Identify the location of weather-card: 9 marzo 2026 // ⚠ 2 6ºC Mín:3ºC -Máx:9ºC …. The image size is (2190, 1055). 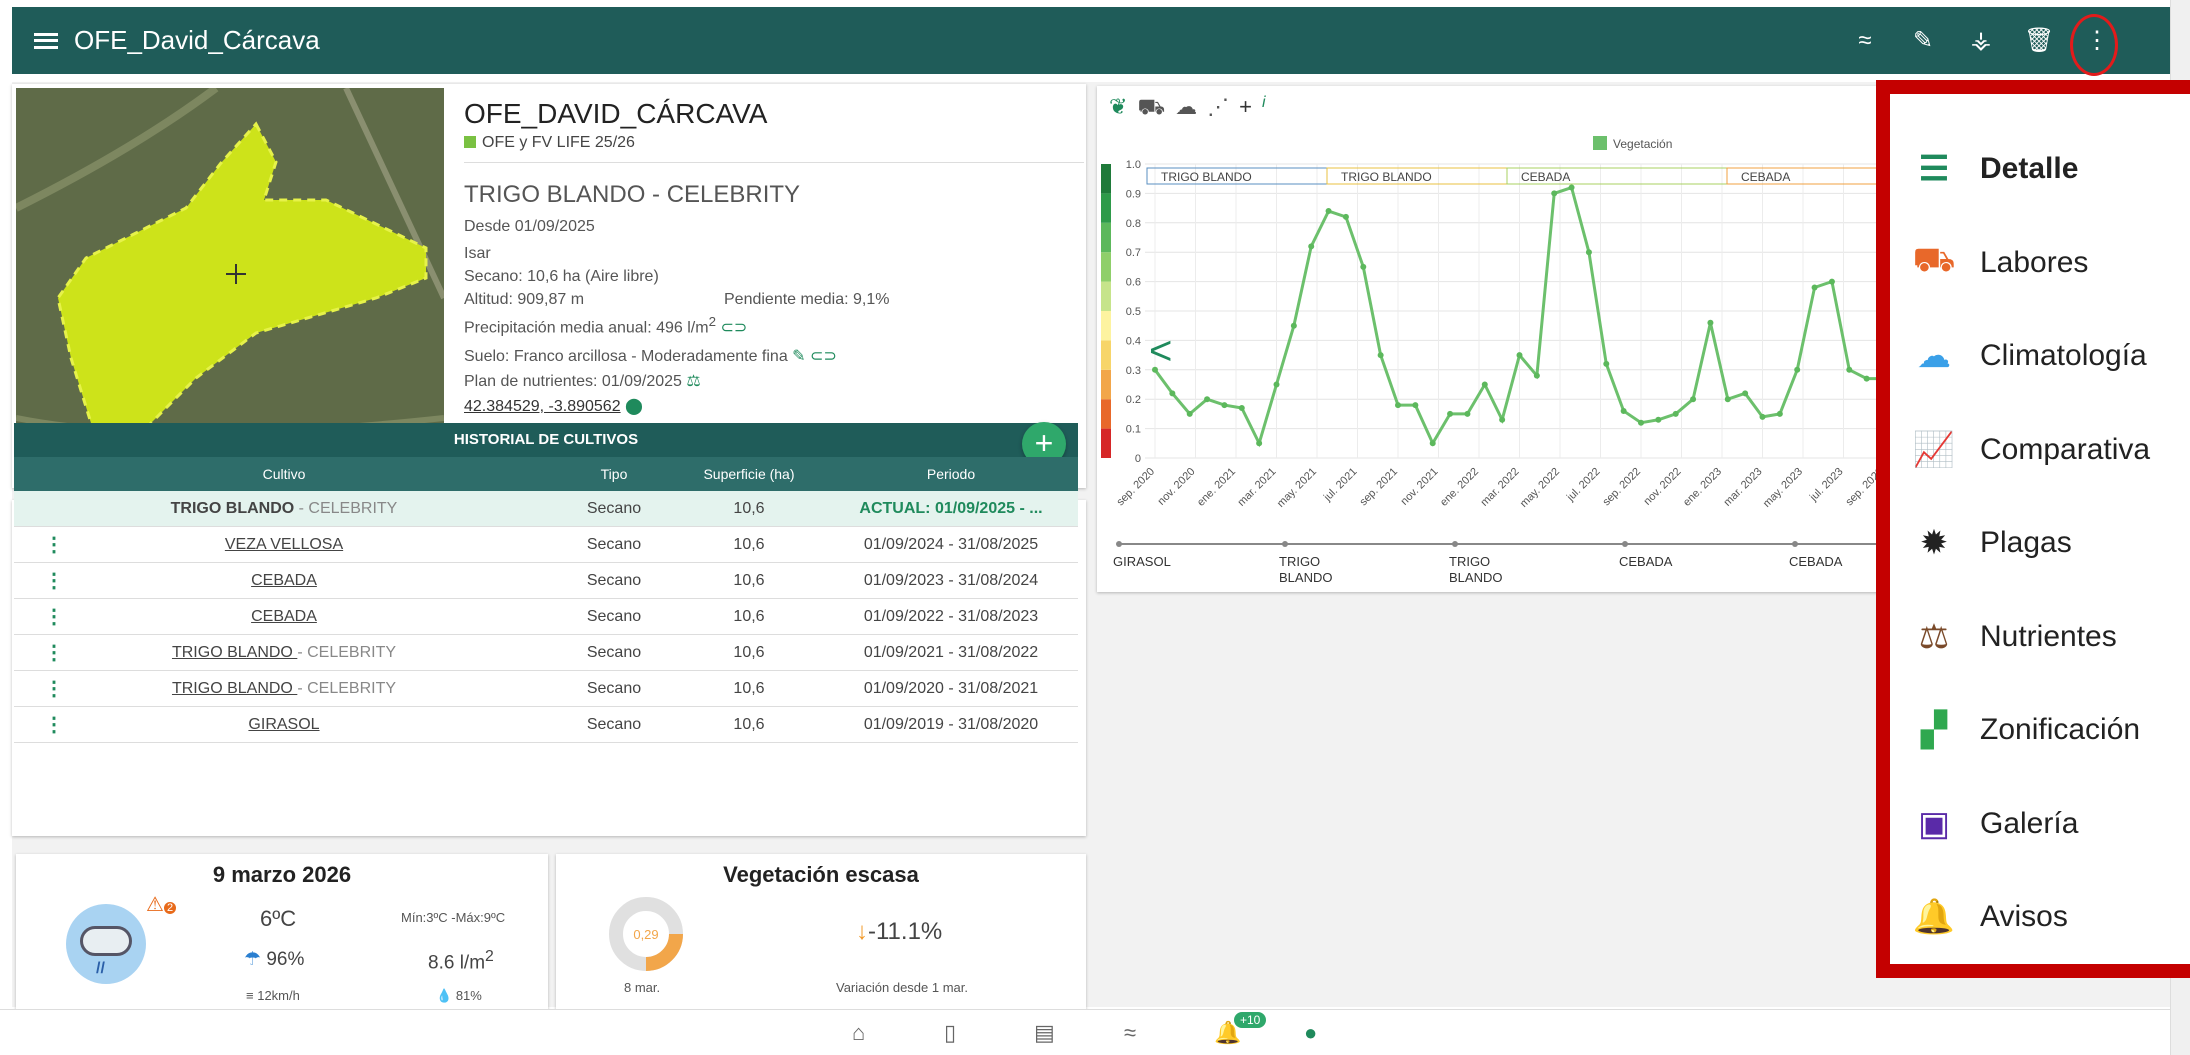
(282, 934).